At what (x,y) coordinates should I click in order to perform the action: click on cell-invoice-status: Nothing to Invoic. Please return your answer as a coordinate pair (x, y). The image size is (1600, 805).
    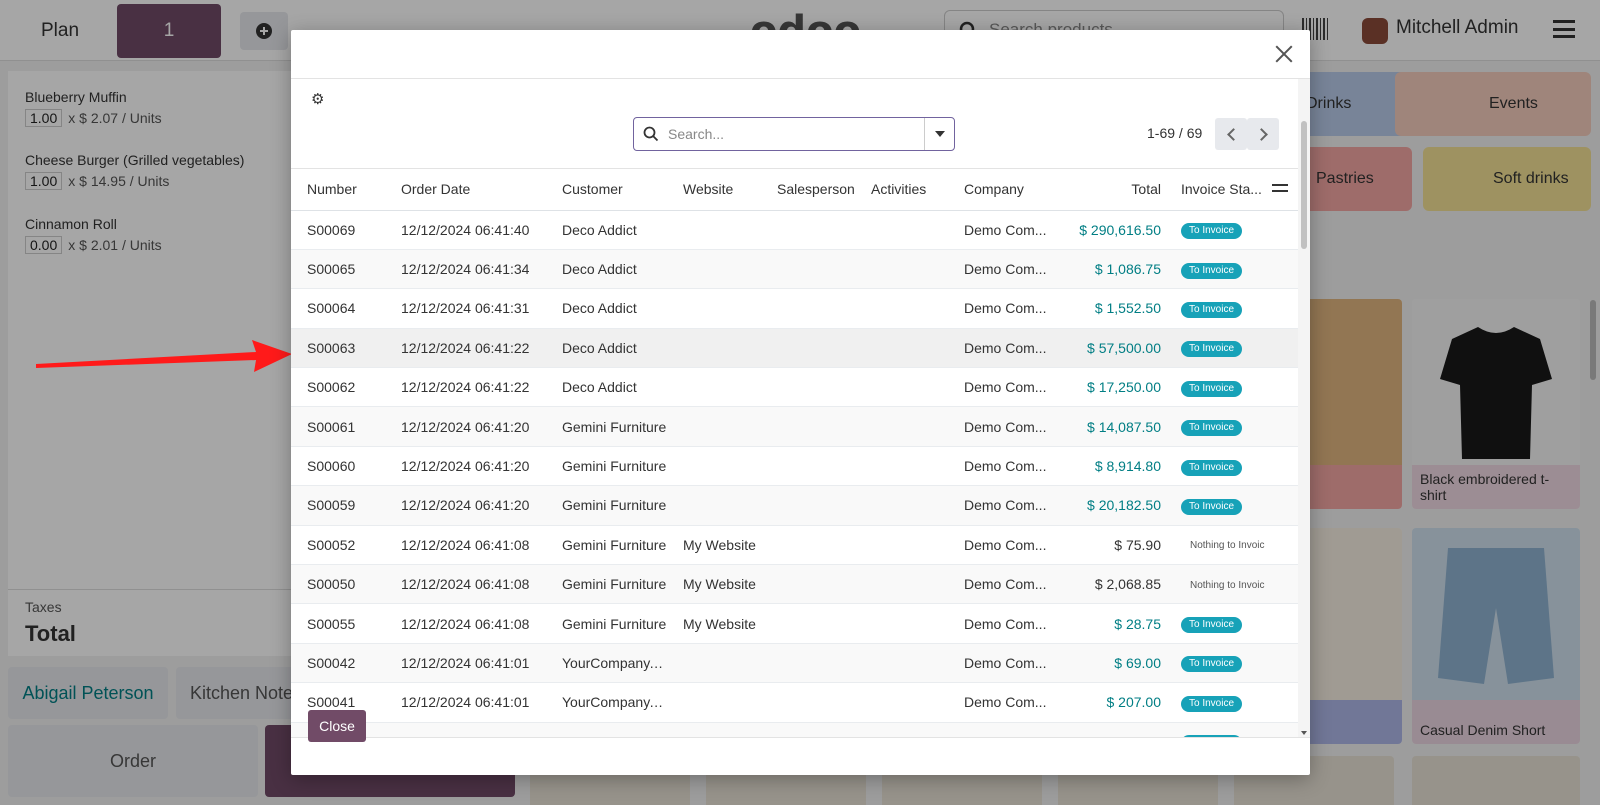
    Looking at the image, I should click on (1219, 584).